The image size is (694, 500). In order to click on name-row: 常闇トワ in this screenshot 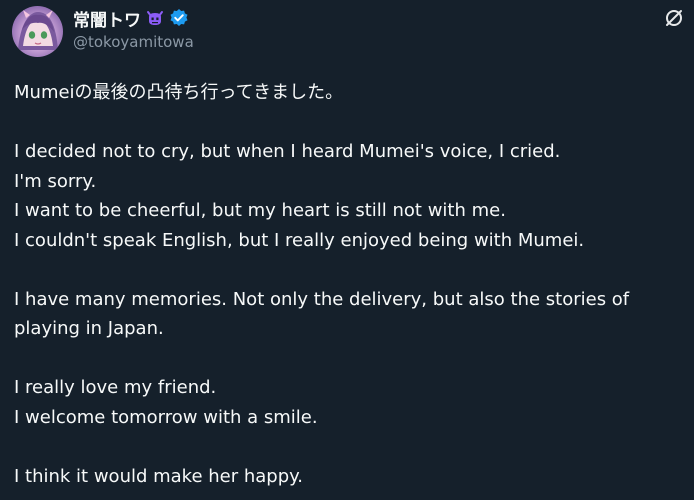, I will do `click(131, 18)`.